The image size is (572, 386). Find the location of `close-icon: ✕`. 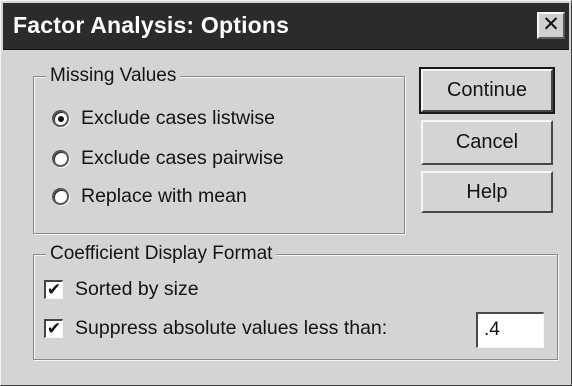

close-icon: ✕ is located at coordinates (551, 24).